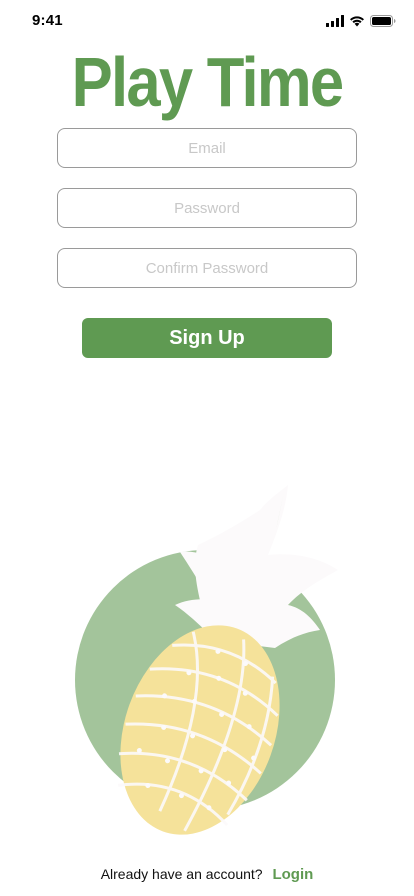 Image resolution: width=414 pixels, height=896 pixels. I want to click on password-field, so click(207, 208).